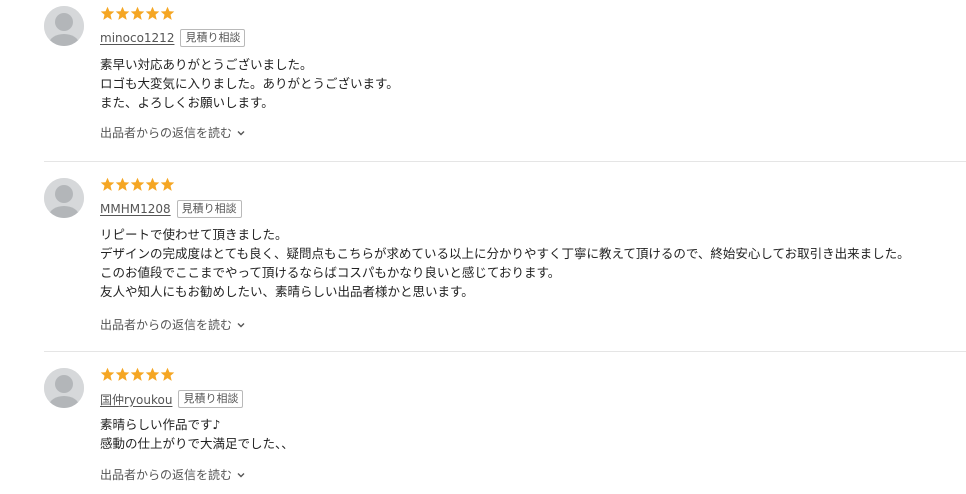 The image size is (966, 494). Describe the element at coordinates (137, 38) in the screenshot. I see `reviewer-name-link: minoco1212` at that location.